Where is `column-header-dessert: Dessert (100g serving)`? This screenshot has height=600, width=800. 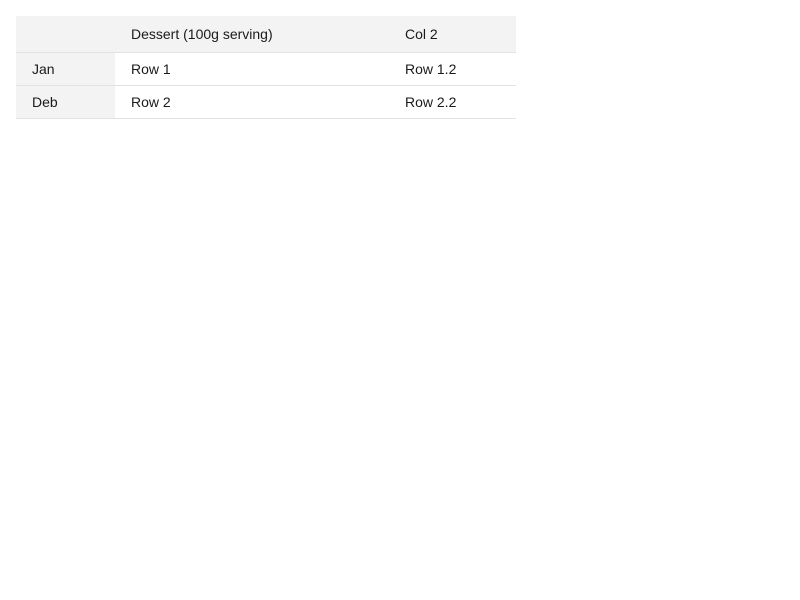 column-header-dessert: Dessert (100g serving) is located at coordinates (252, 34).